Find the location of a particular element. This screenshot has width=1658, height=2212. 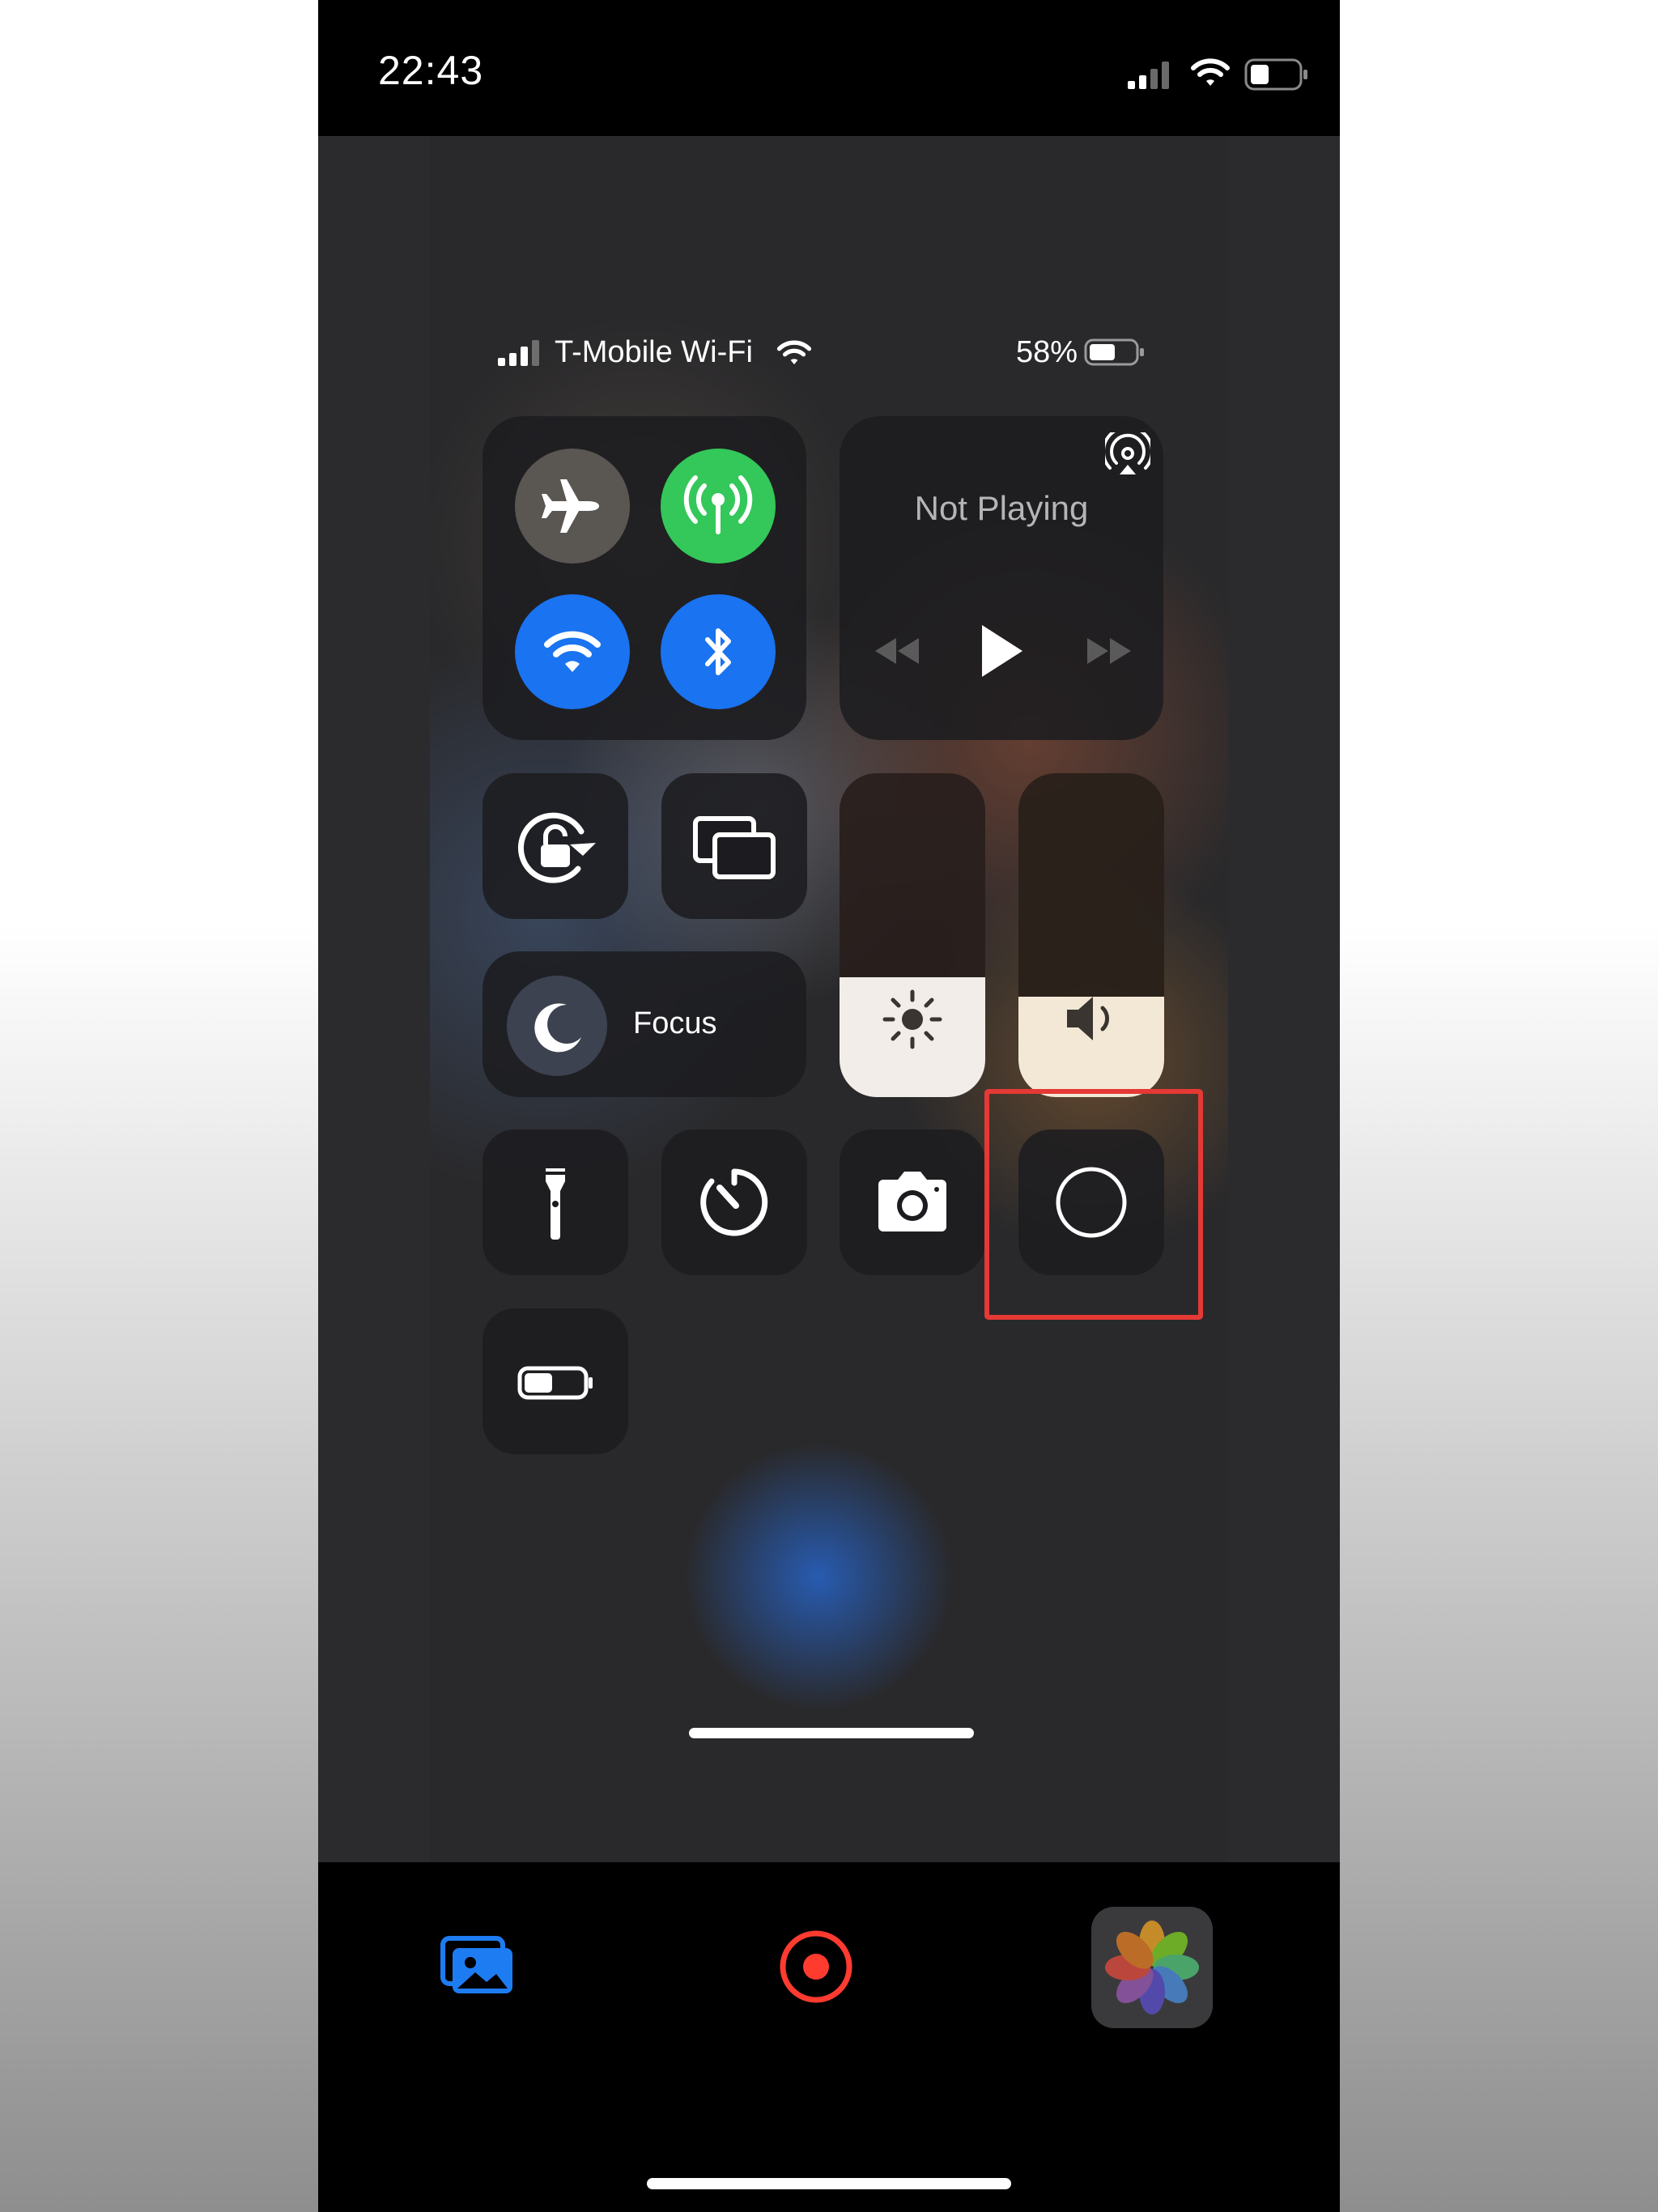

focus-button: Focus is located at coordinates (644, 1024).